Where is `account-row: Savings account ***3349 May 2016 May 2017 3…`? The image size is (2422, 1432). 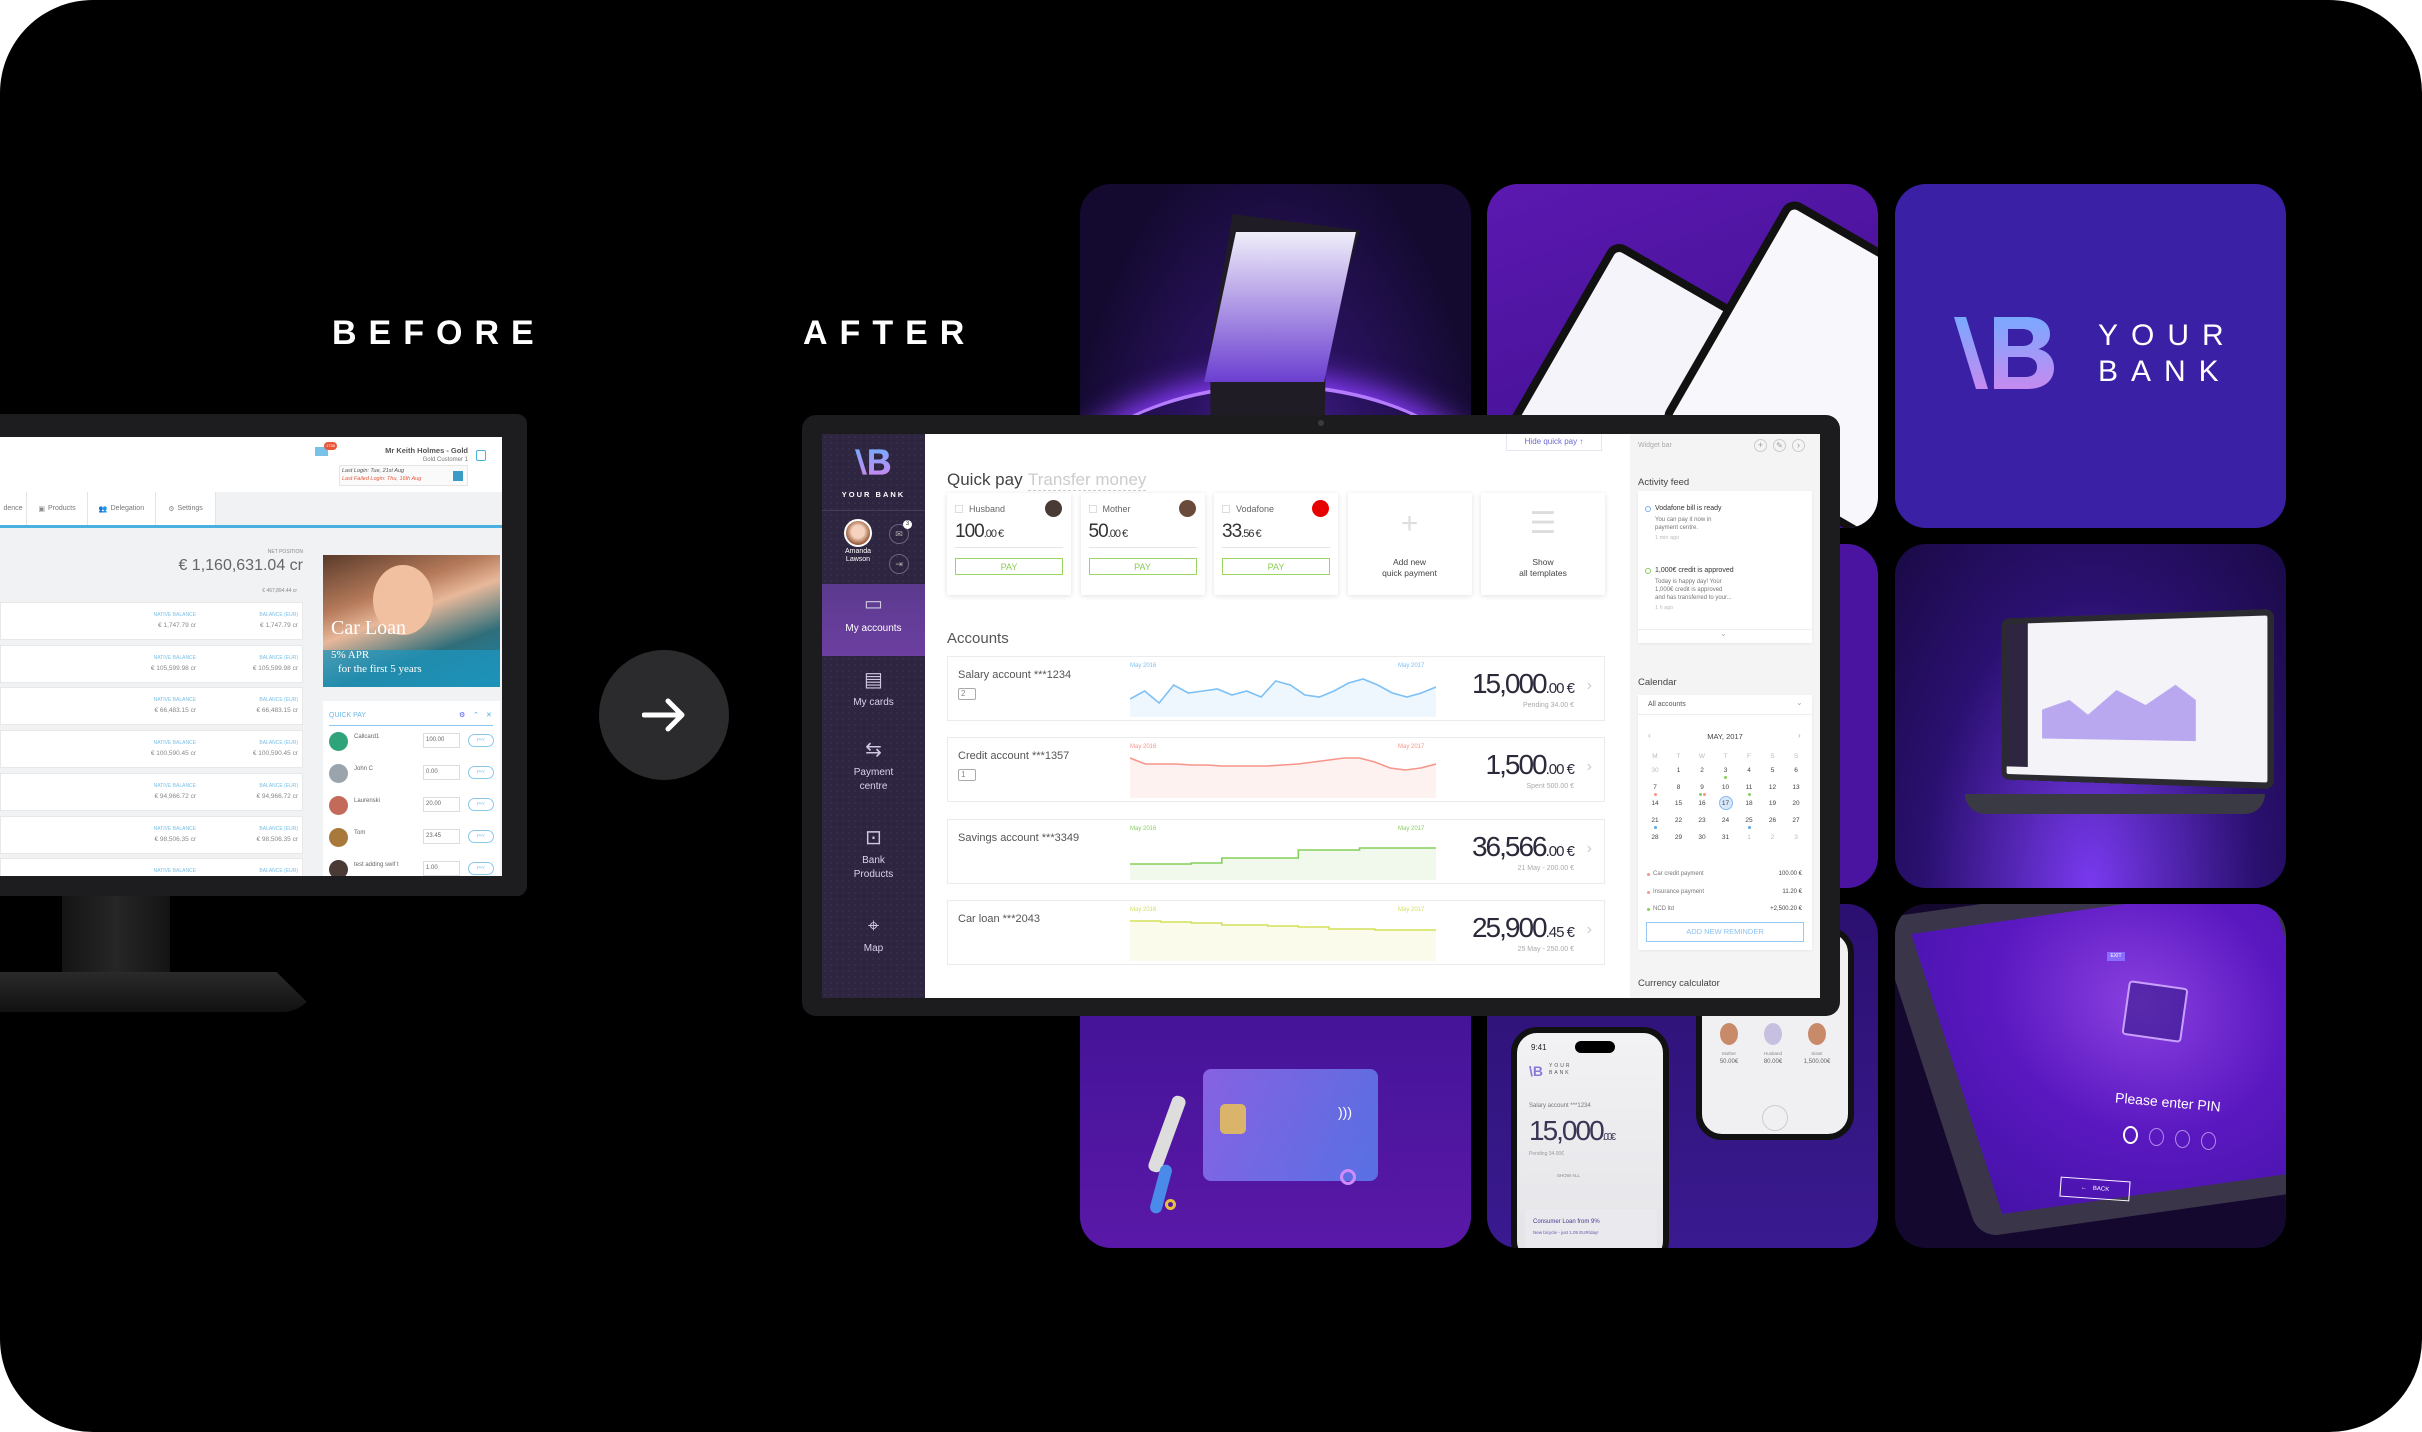 account-row: Savings account ***3349 May 2016 May 2017 3… is located at coordinates (1276, 851).